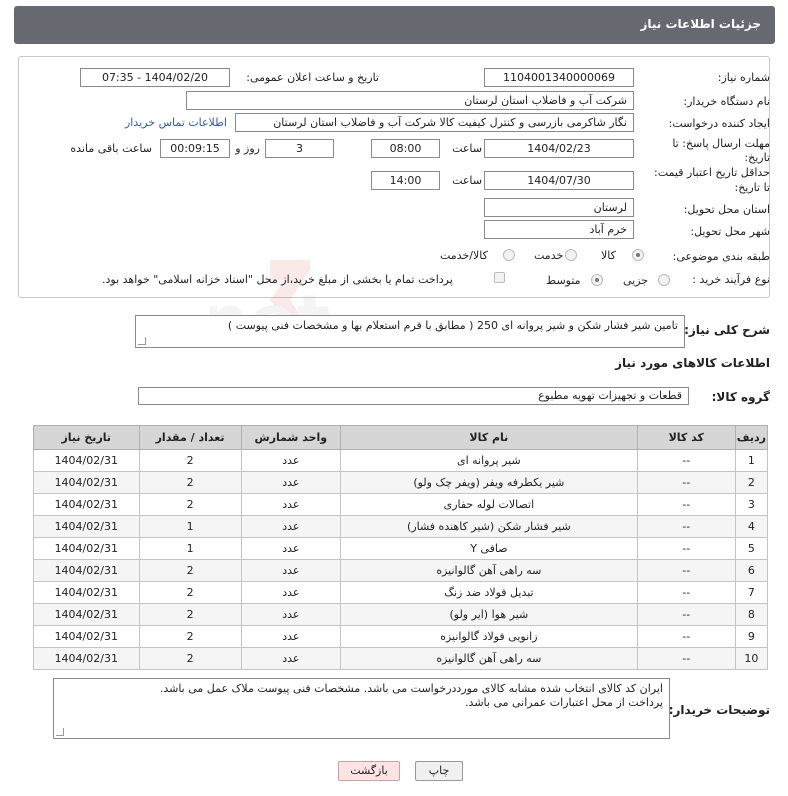 The width and height of the screenshot is (788, 796). What do you see at coordinates (488, 482) in the screenshot?
I see `cell-item-name: شیر یکطرفه ویفر (ویفر چک ولو)` at bounding box center [488, 482].